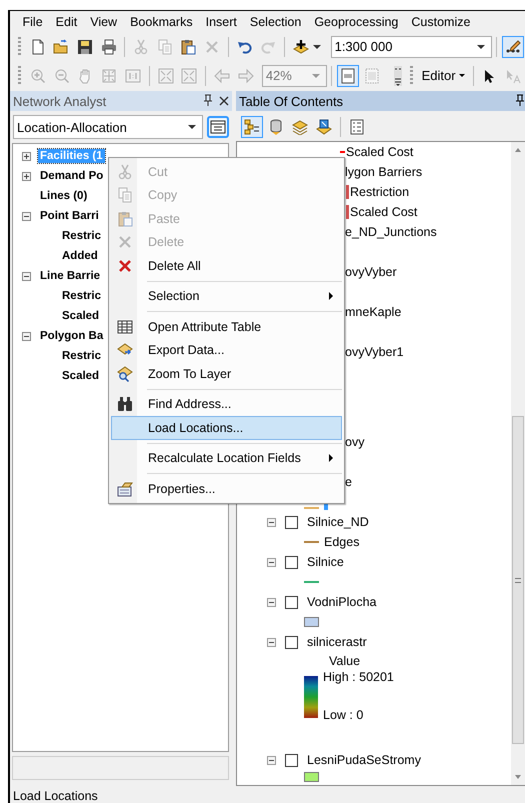  I want to click on menu-item: File, so click(33, 21).